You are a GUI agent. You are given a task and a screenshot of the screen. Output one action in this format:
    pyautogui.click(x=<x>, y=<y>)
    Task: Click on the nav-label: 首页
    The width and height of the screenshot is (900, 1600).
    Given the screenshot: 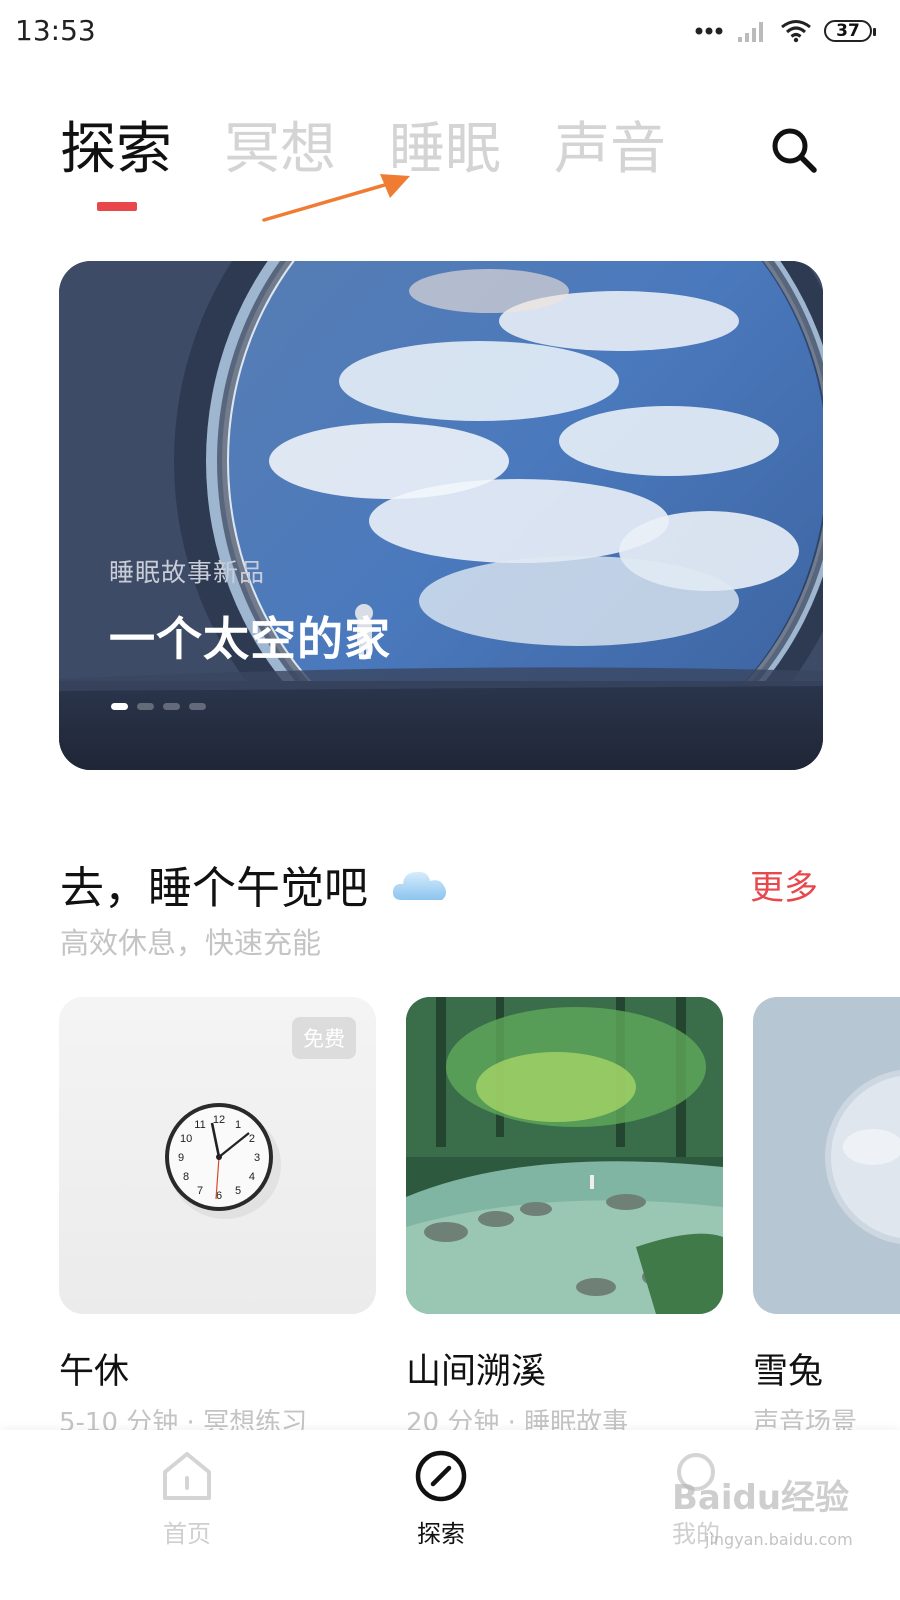 What is the action you would take?
    pyautogui.click(x=187, y=1534)
    